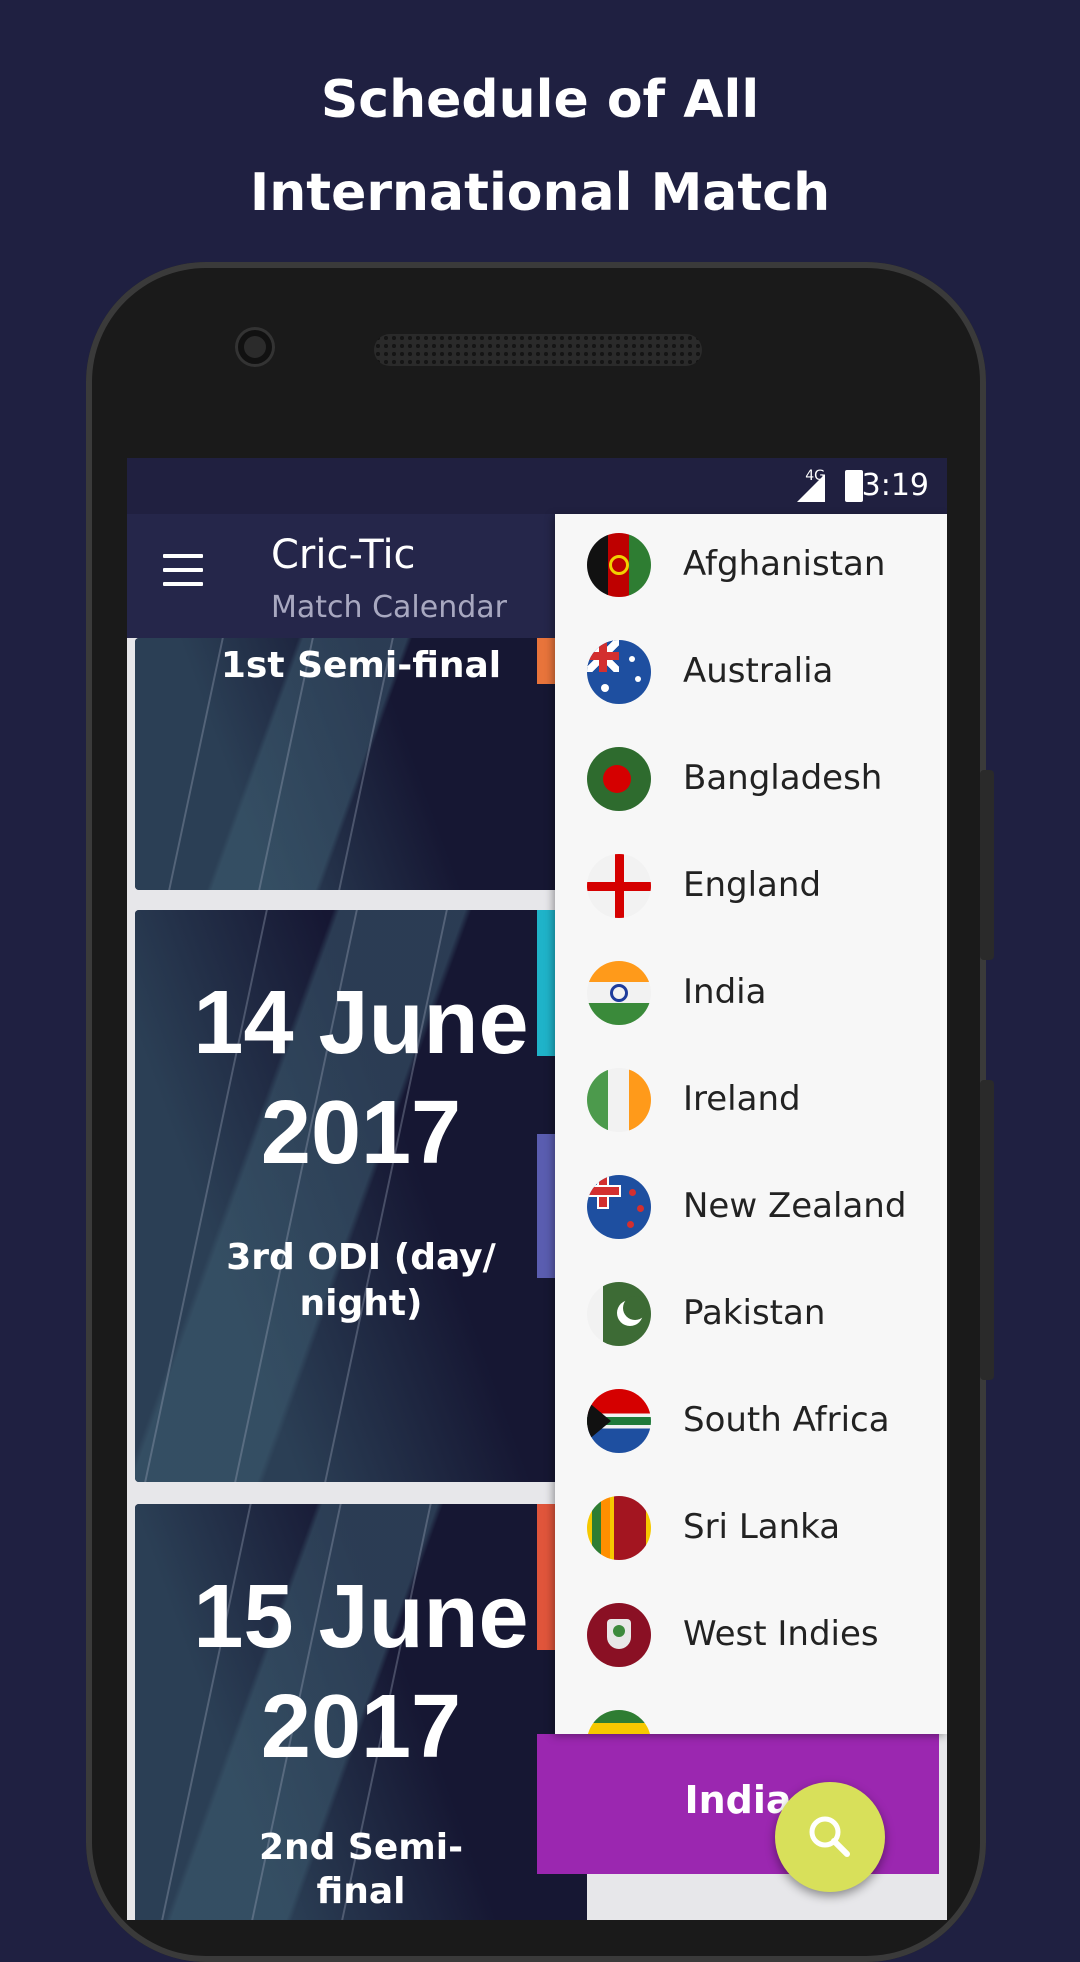 The image size is (1080, 1962). Describe the element at coordinates (255, 347) in the screenshot. I see `front-camera` at that location.